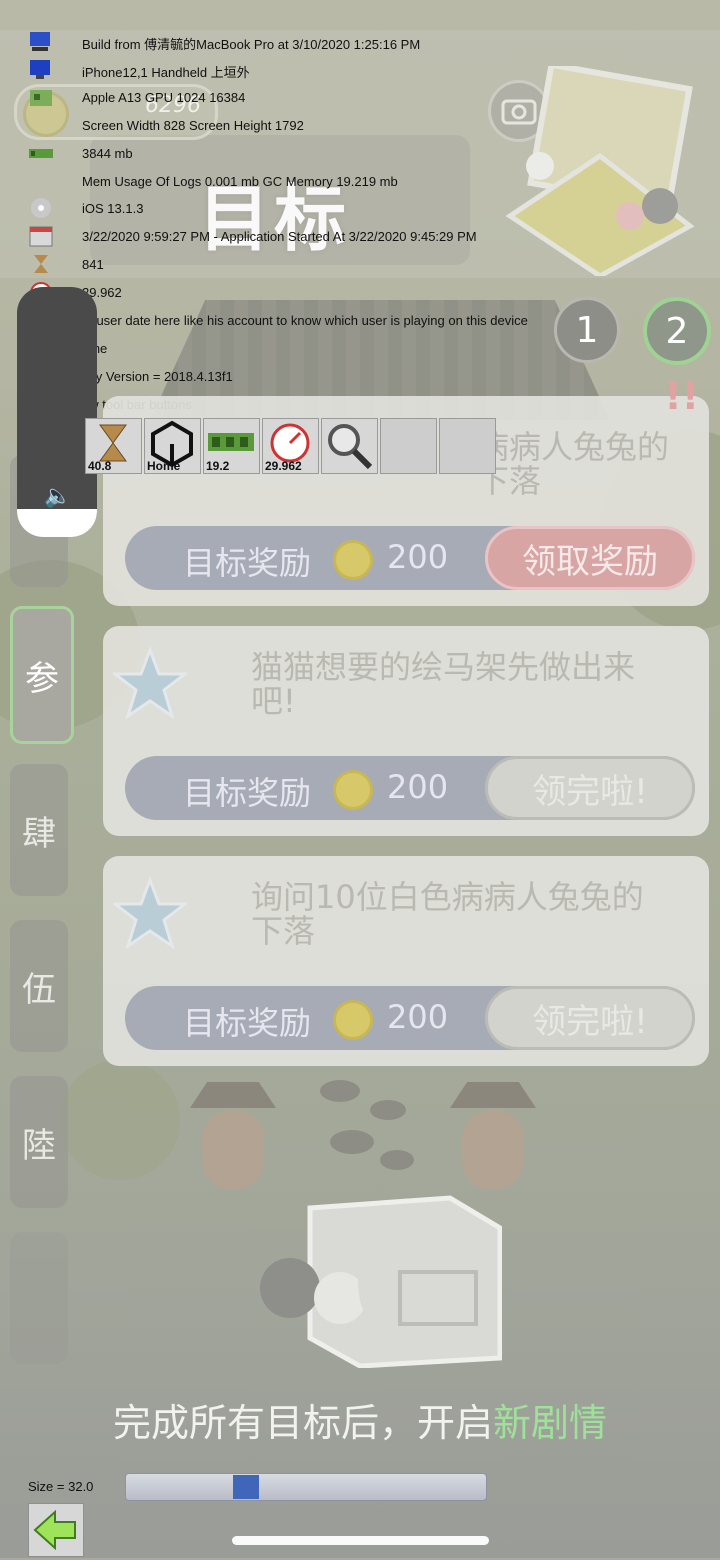 The image size is (720, 1560). I want to click on calendar-icon, so click(41, 236).